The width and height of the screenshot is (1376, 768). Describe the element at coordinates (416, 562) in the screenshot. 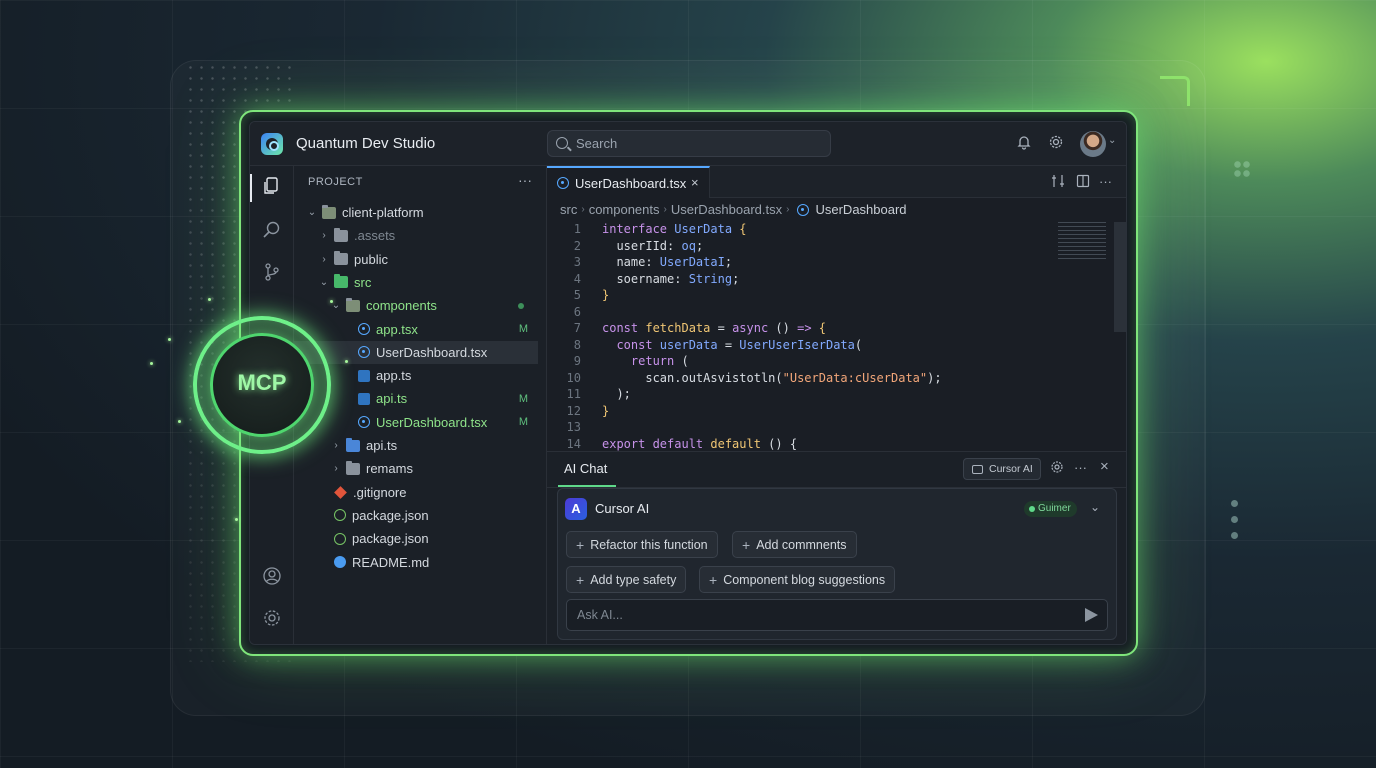

I see `tree-item: README.md` at that location.